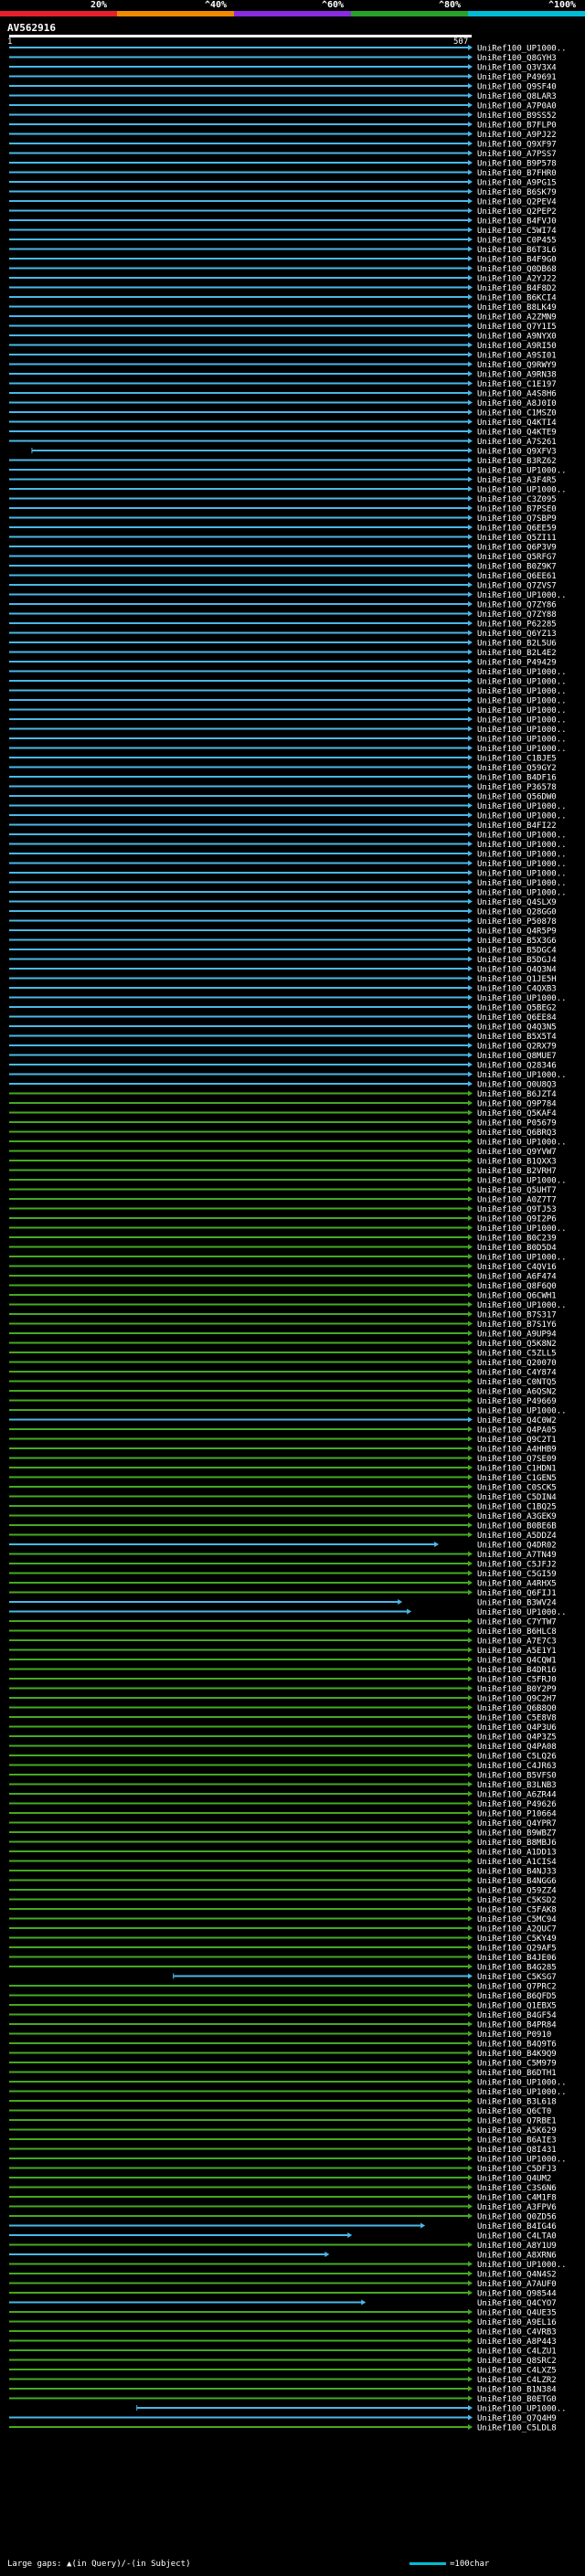 This screenshot has height=2576, width=585. What do you see at coordinates (517, 1344) in the screenshot?
I see `hit-label: UniRef100_Q5K8N2` at bounding box center [517, 1344].